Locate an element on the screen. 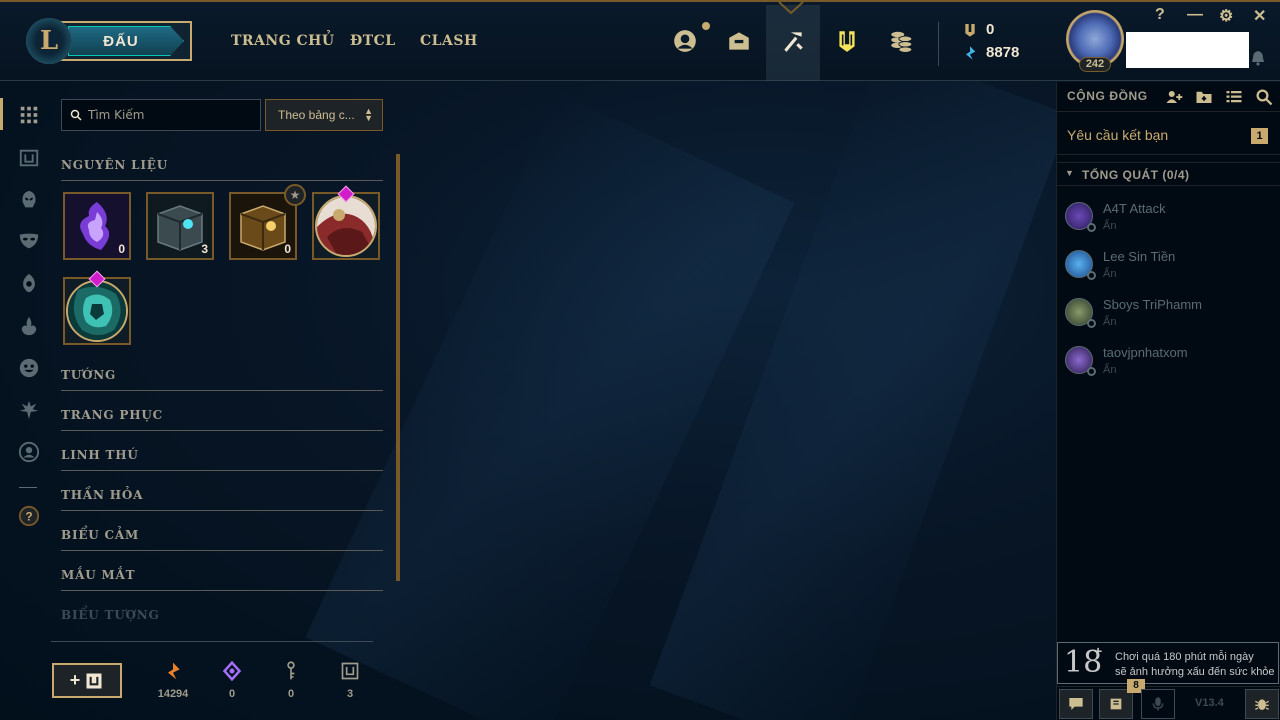 This screenshot has width=1280, height=720. blue-essence-icon is located at coordinates (971, 52).